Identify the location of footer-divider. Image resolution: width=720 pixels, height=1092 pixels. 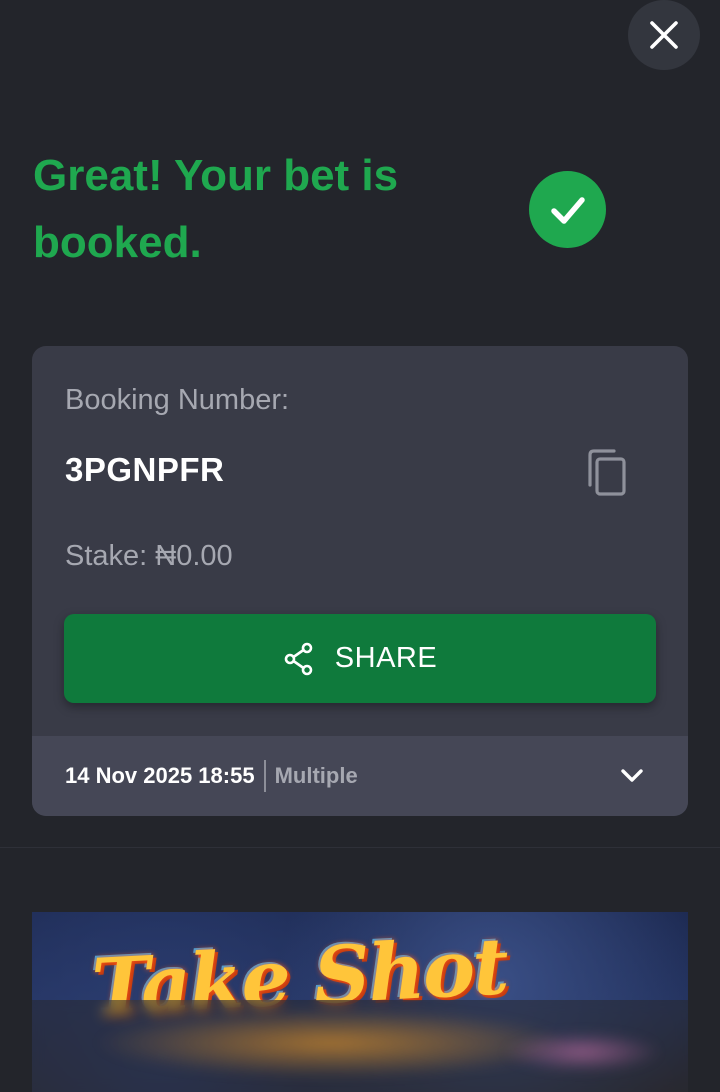
(264, 776).